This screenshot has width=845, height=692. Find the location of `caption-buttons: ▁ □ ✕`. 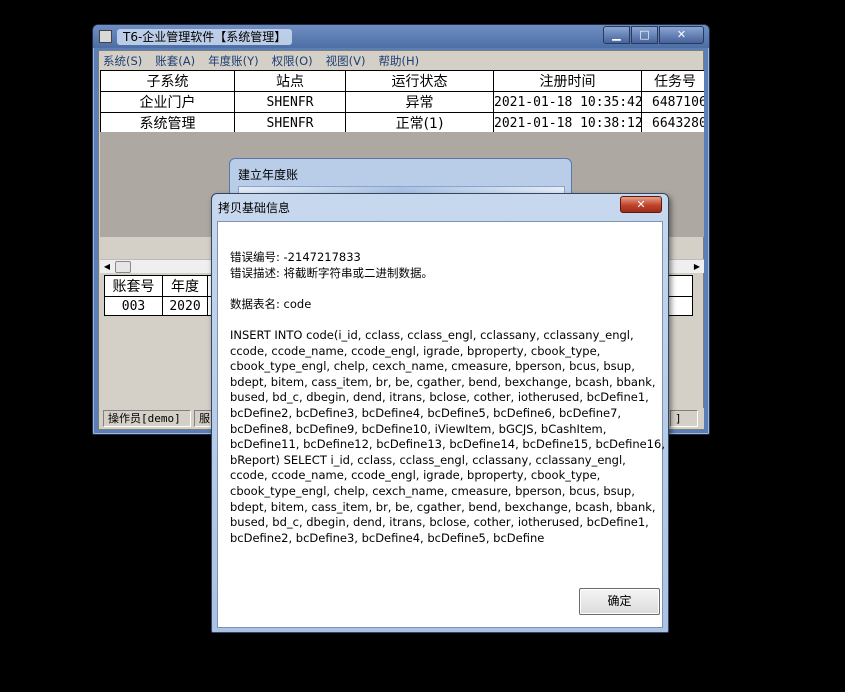

caption-buttons: ▁ □ ✕ is located at coordinates (653, 35).